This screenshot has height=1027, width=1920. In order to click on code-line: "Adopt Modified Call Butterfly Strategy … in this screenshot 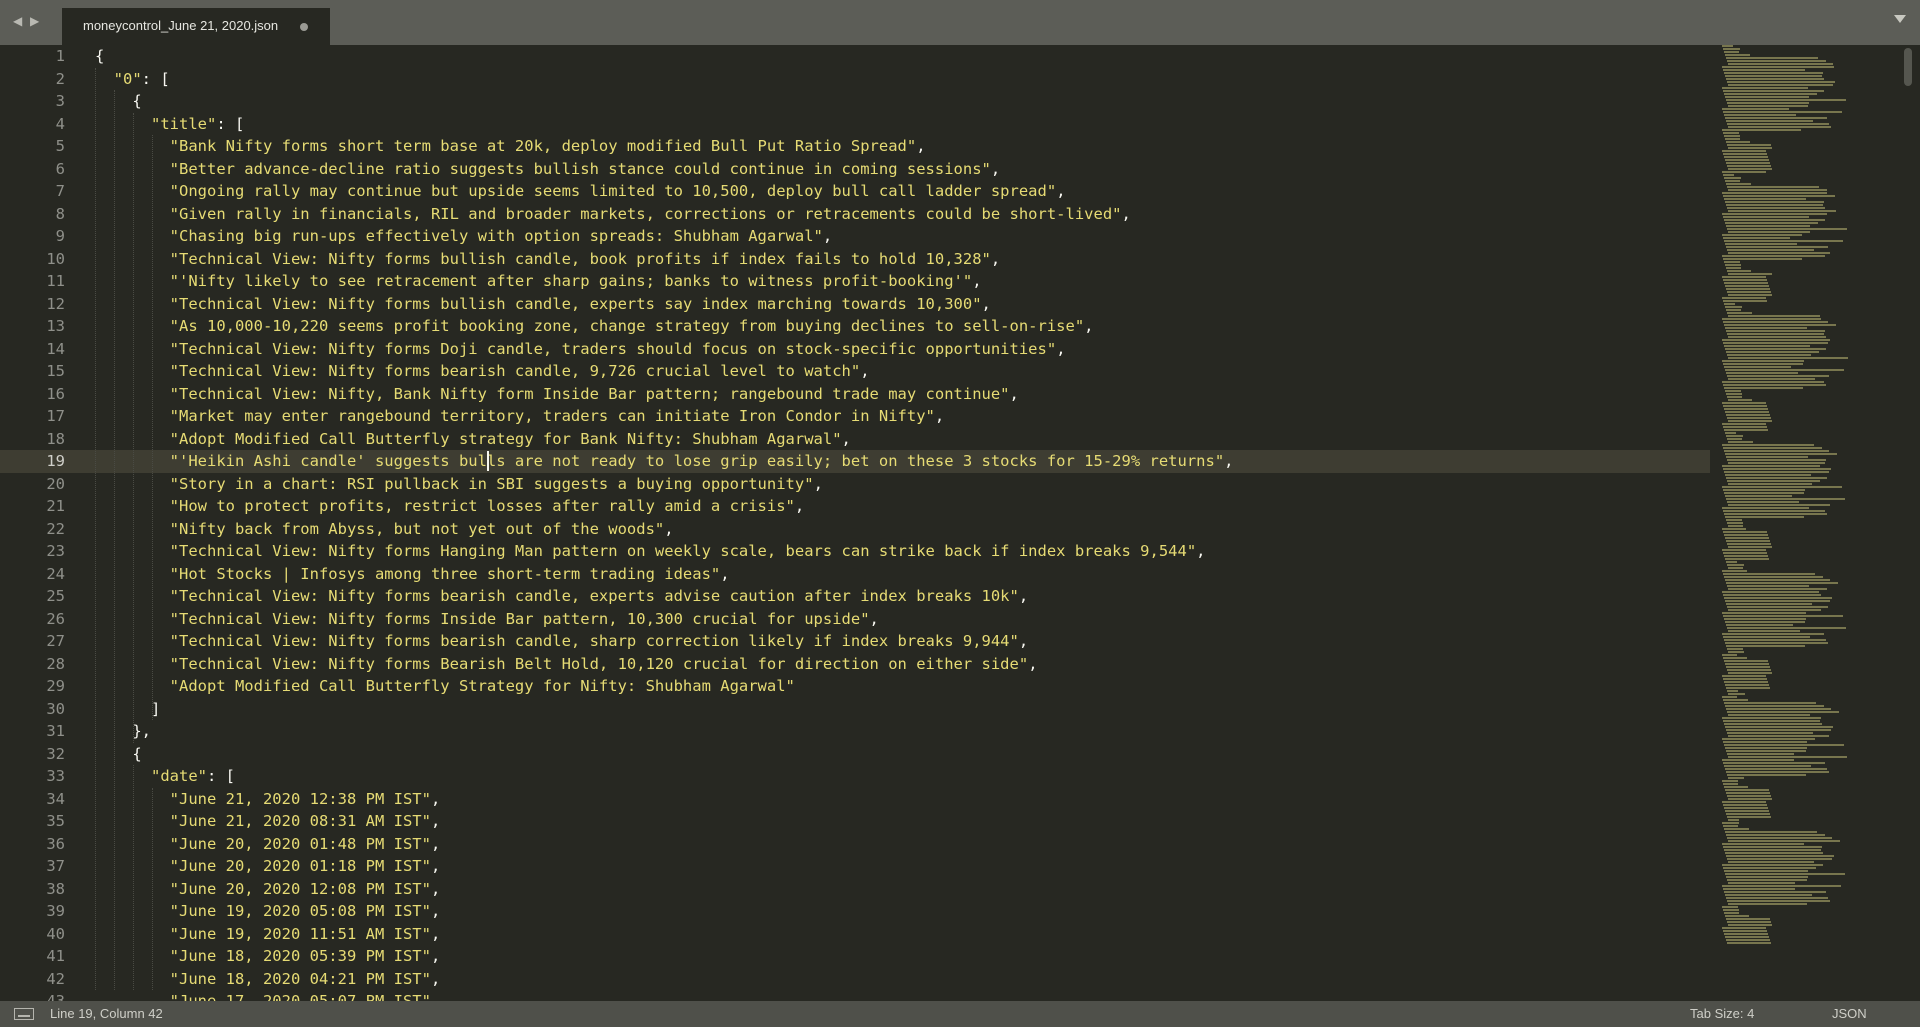, I will do `click(902, 686)`.